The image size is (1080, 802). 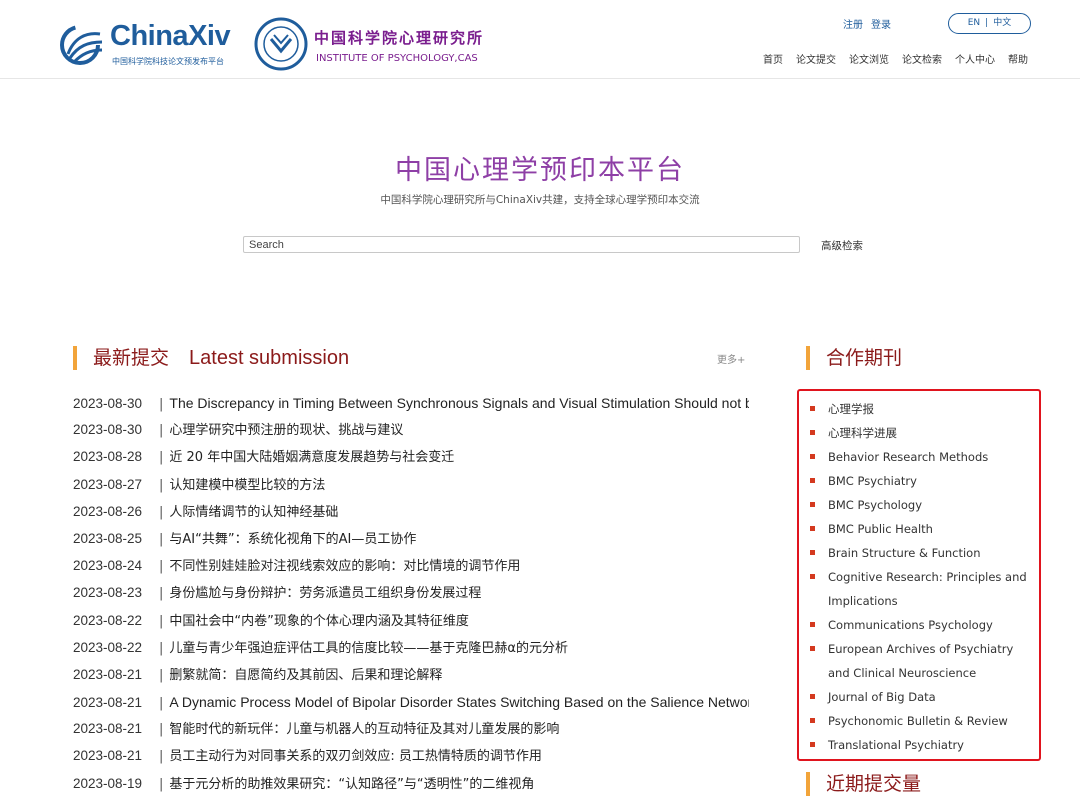 I want to click on journal-name: 心理学报, so click(x=851, y=409).